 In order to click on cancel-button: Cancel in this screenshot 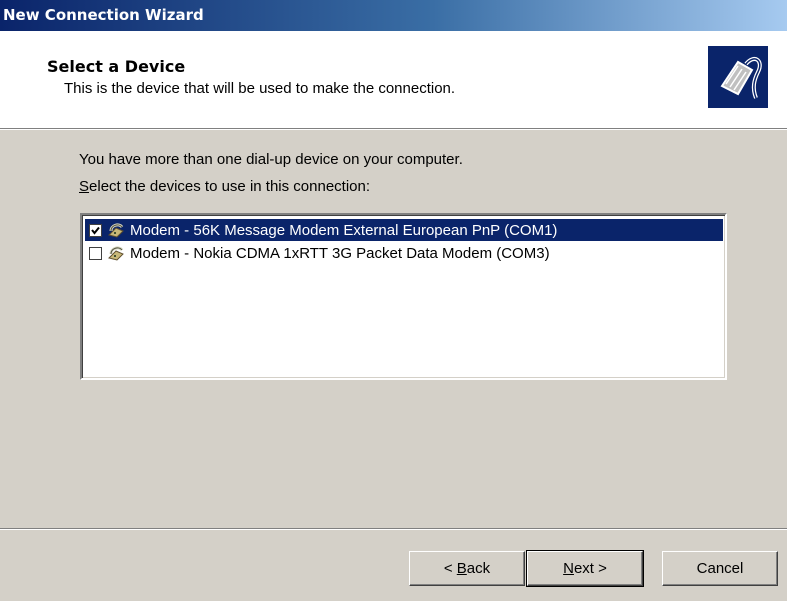, I will do `click(720, 568)`.